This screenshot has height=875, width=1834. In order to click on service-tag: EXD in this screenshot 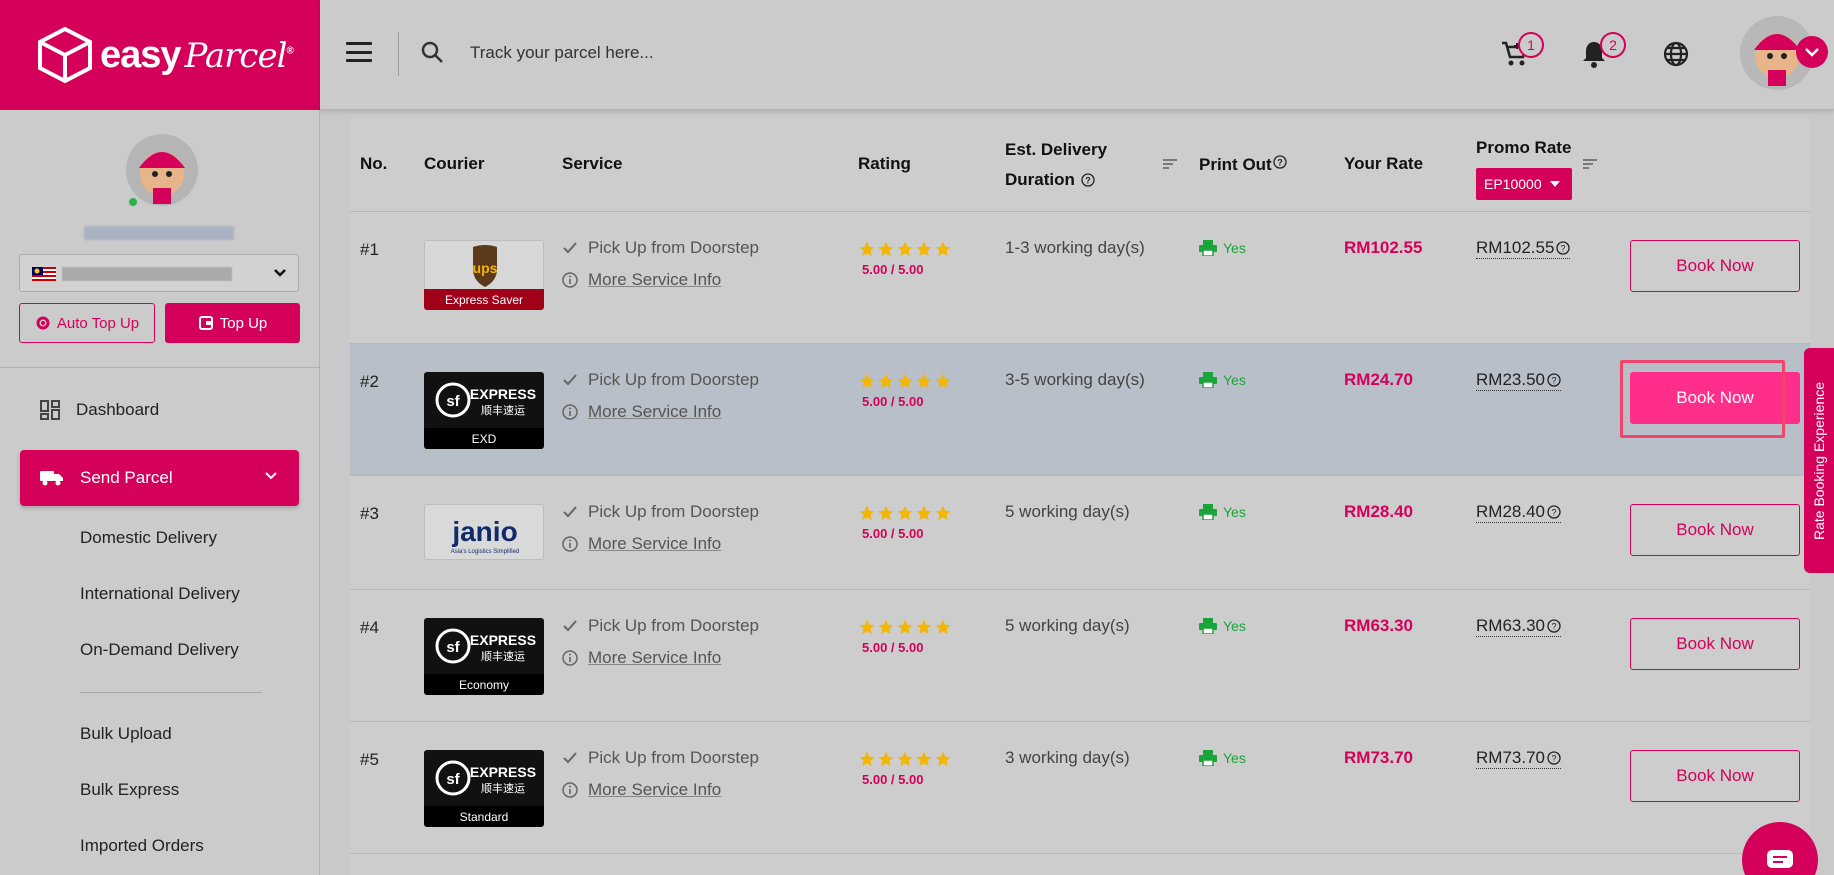, I will do `click(484, 438)`.